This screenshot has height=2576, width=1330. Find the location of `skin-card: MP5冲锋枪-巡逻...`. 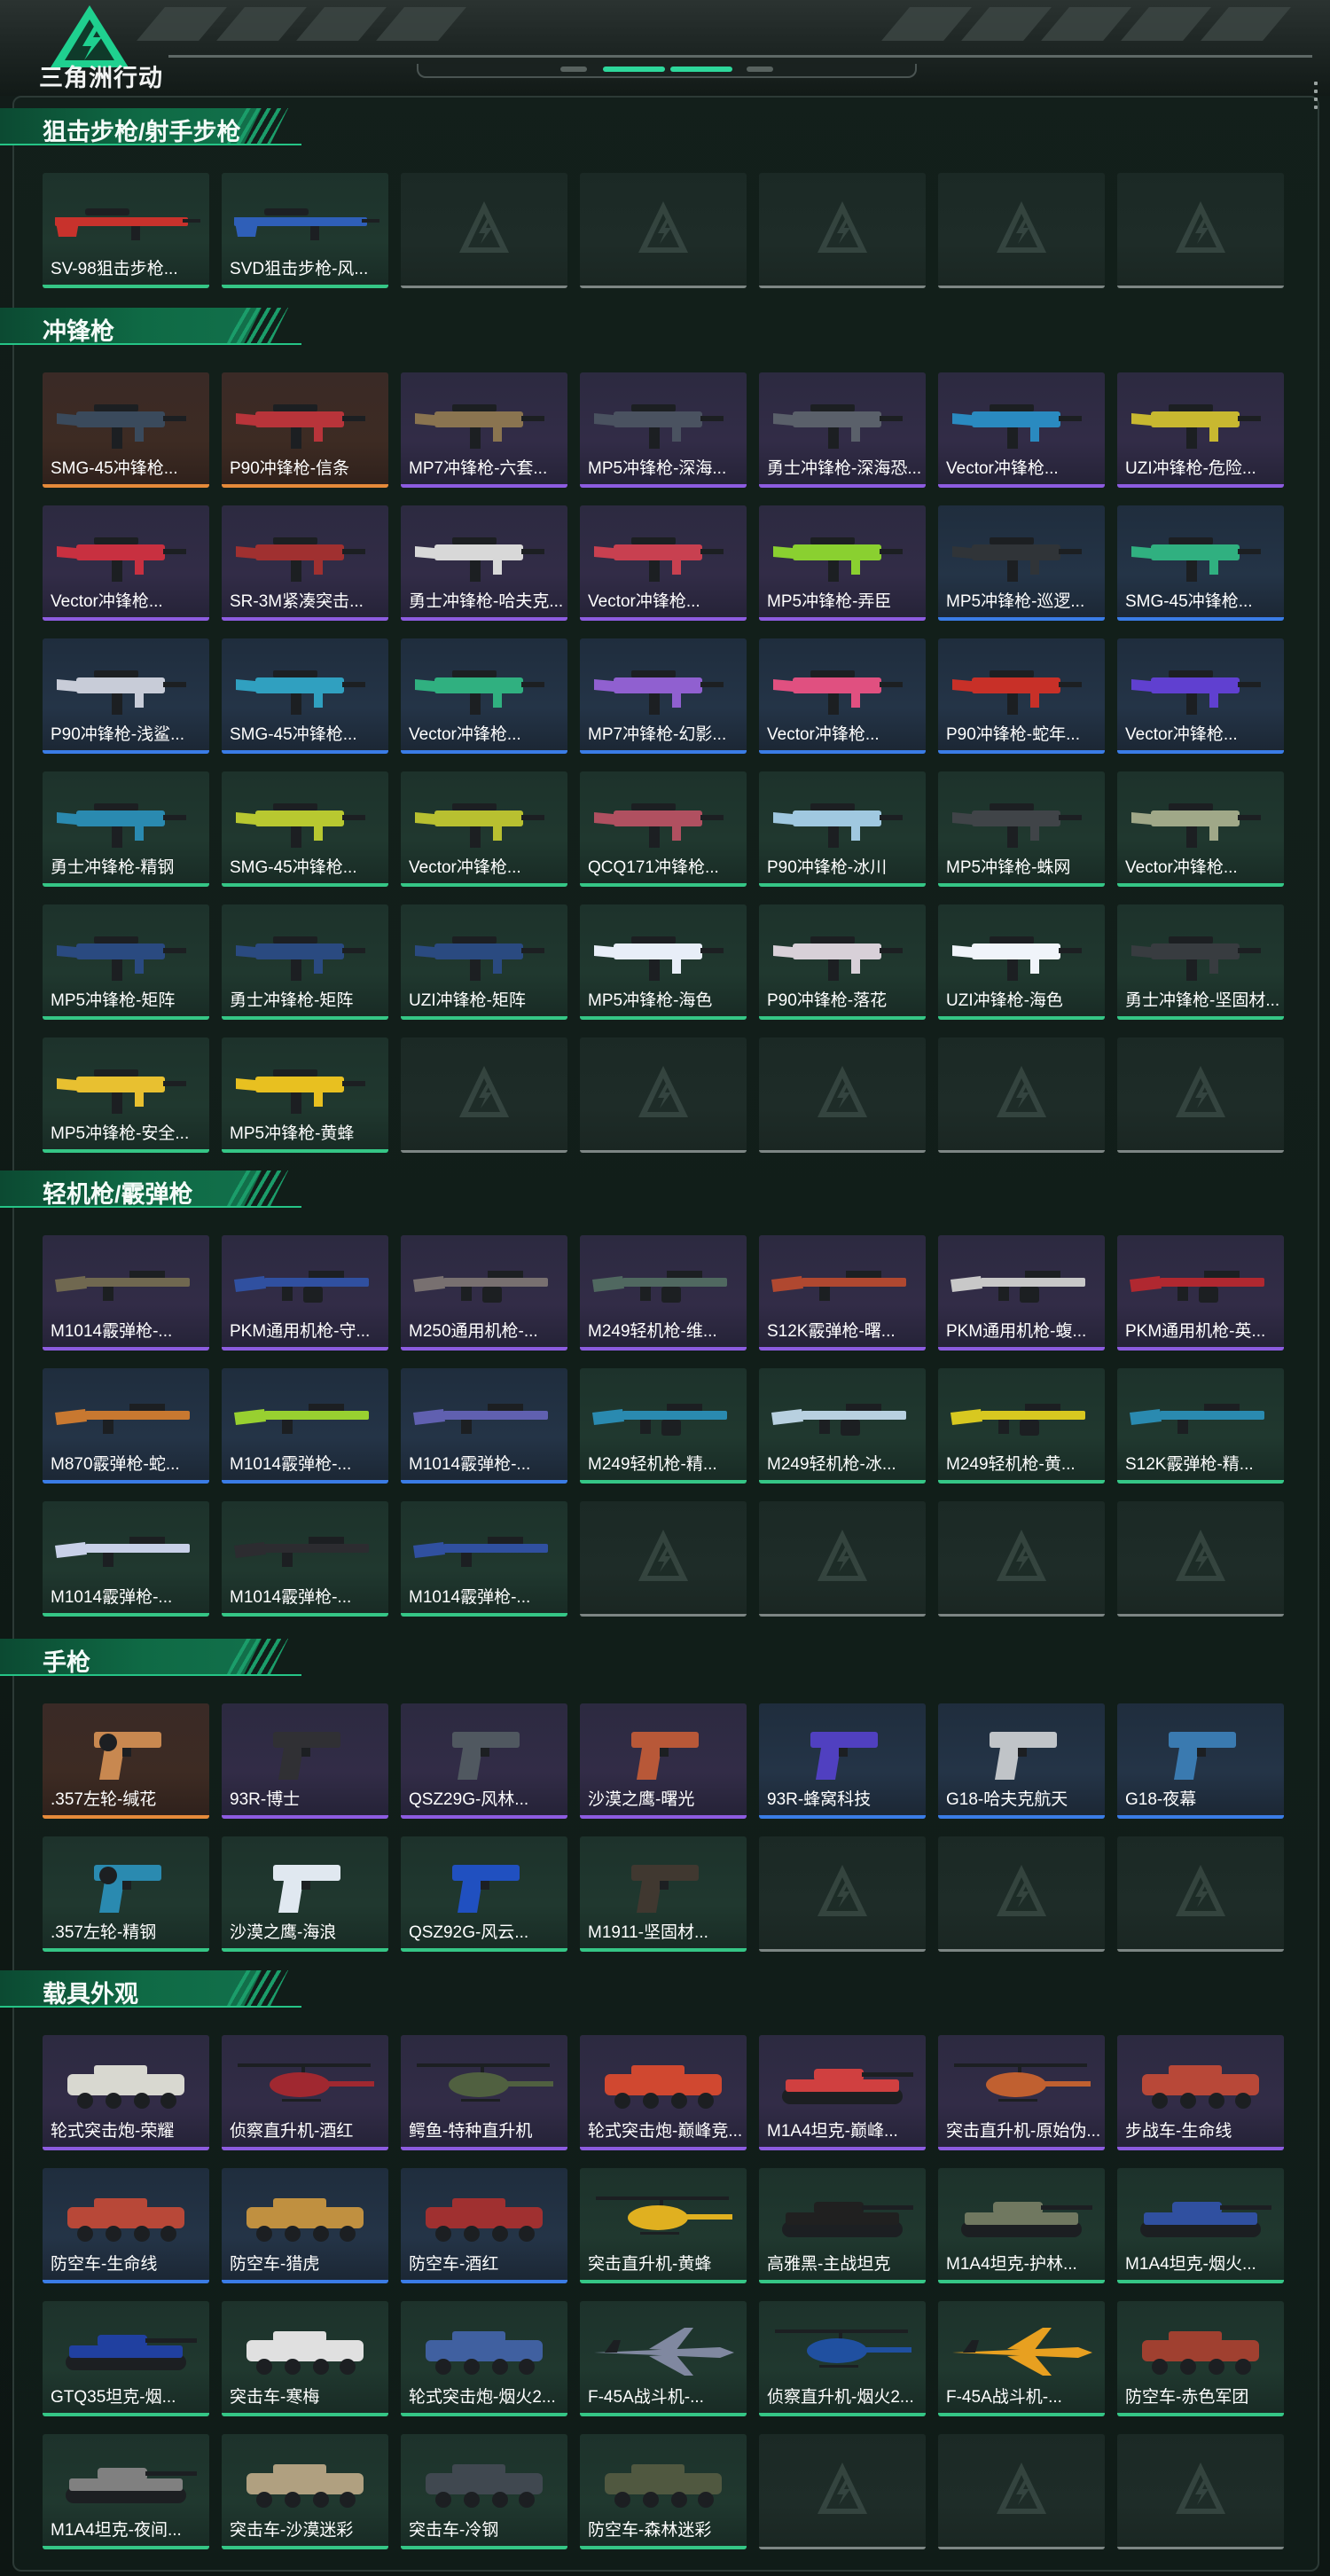

skin-card: MP5冲锋枪-巡逻... is located at coordinates (1022, 563).